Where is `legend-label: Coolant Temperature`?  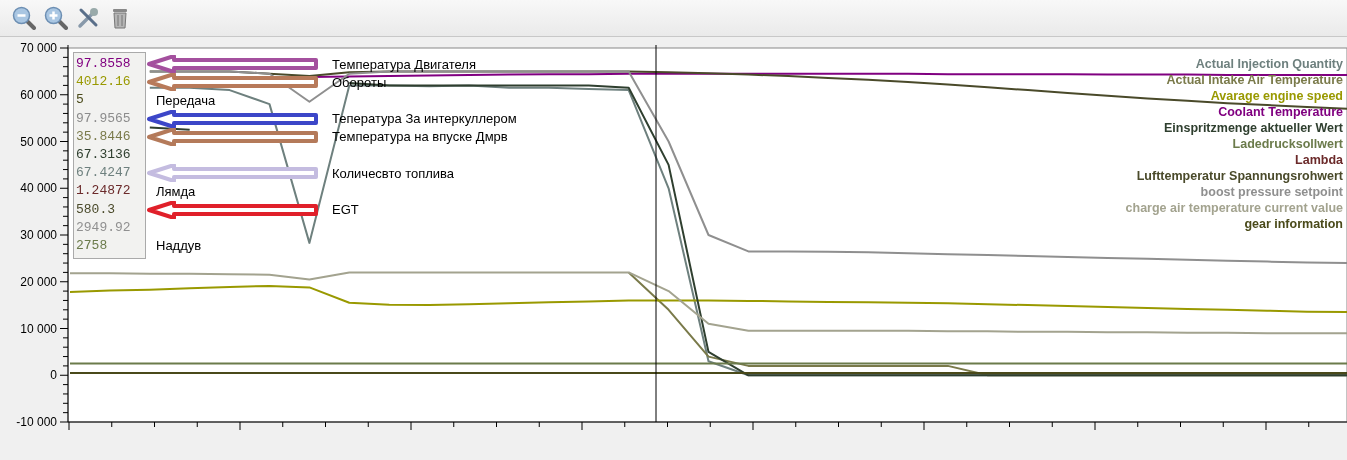
legend-label: Coolant Temperature is located at coordinates (1280, 112).